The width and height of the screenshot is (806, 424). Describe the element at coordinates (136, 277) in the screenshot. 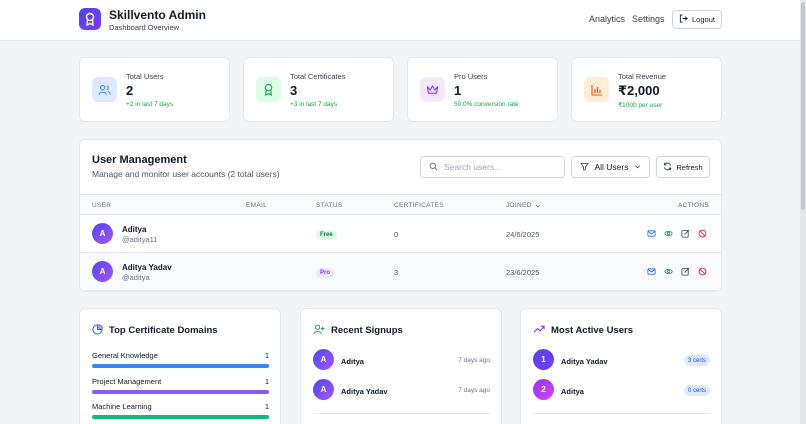

I see `user-handle: @aditya` at that location.